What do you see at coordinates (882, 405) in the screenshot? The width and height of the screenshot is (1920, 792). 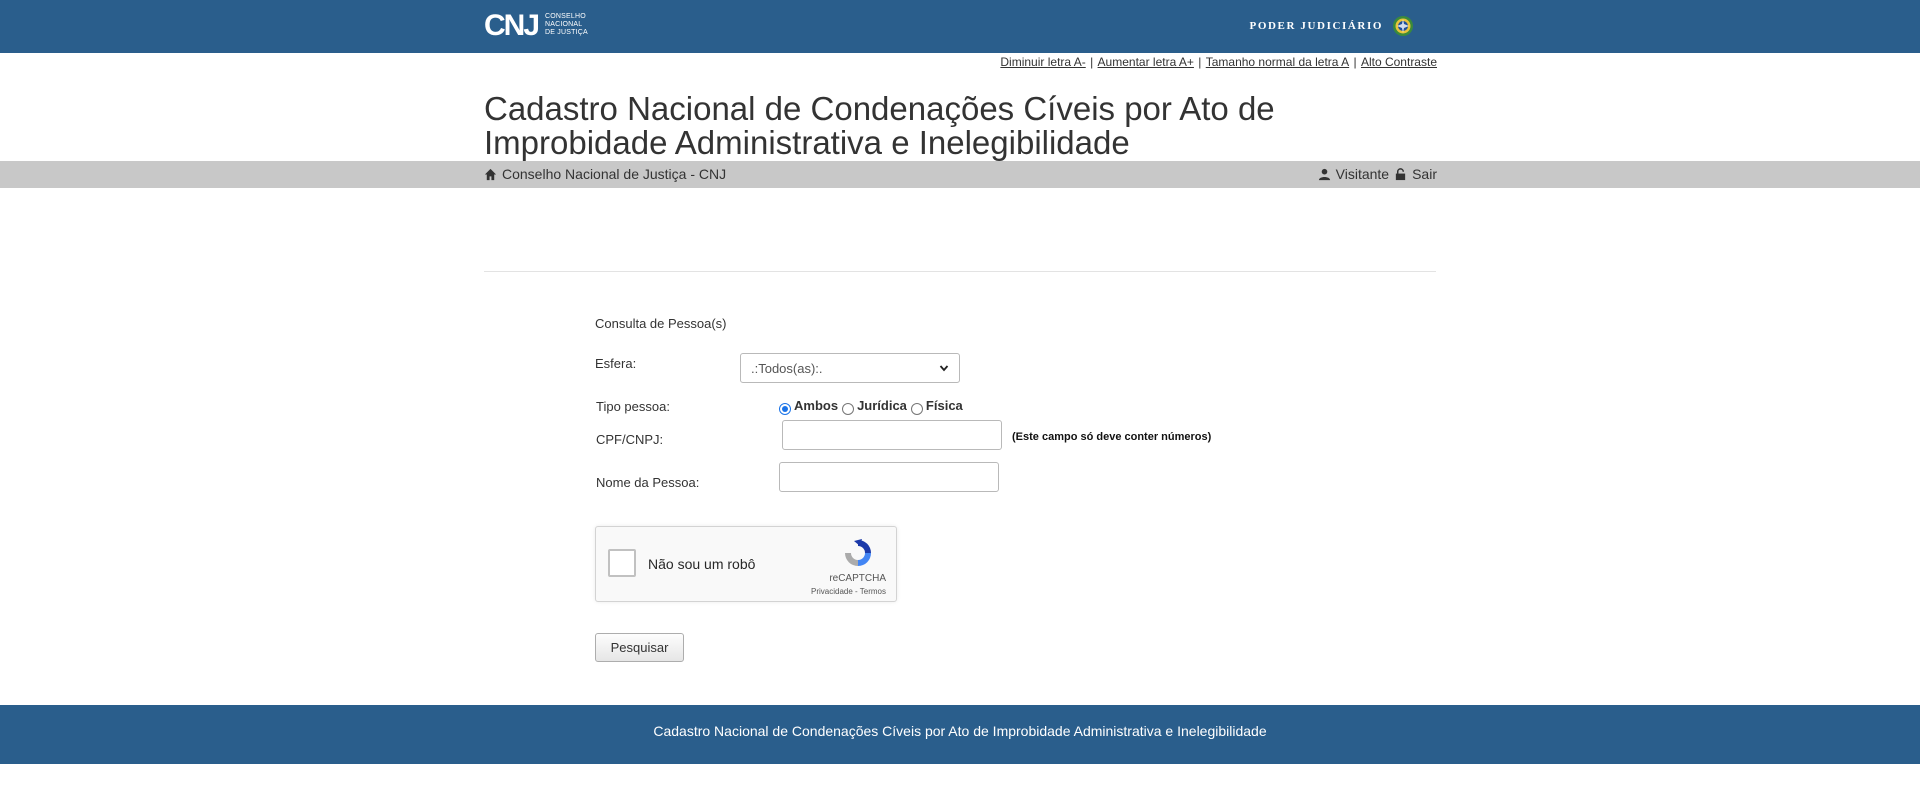 I see `radio-label: Jurídica` at bounding box center [882, 405].